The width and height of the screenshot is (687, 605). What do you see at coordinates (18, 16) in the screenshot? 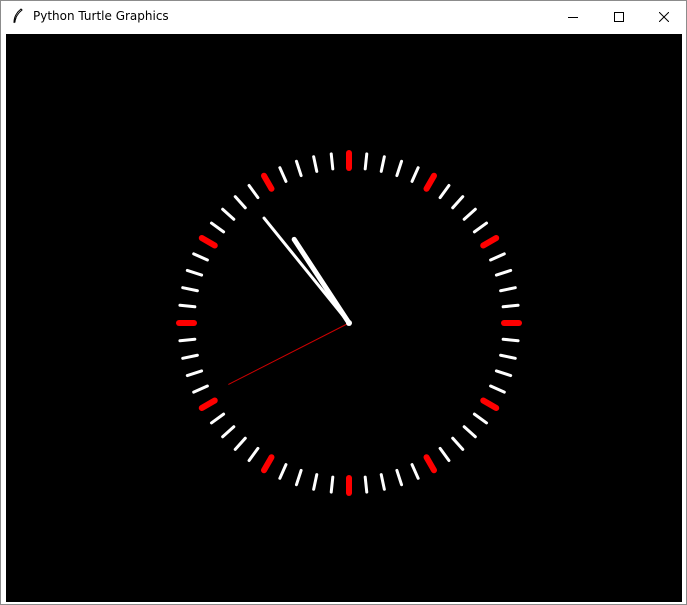
I see `feather-icon` at bounding box center [18, 16].